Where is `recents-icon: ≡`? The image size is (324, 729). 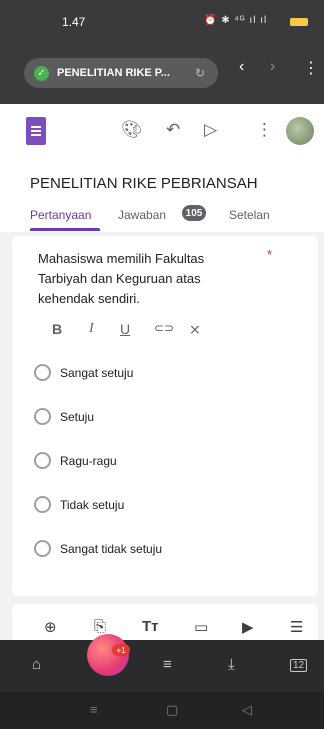
recents-icon: ≡ is located at coordinates (94, 709).